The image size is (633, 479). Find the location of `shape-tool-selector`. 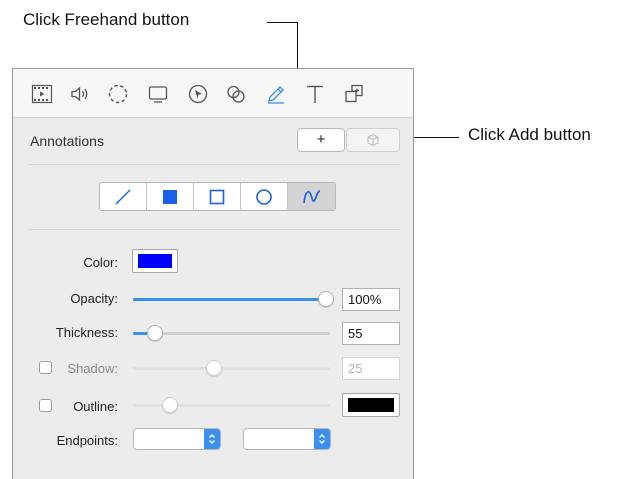

shape-tool-selector is located at coordinates (217, 196).